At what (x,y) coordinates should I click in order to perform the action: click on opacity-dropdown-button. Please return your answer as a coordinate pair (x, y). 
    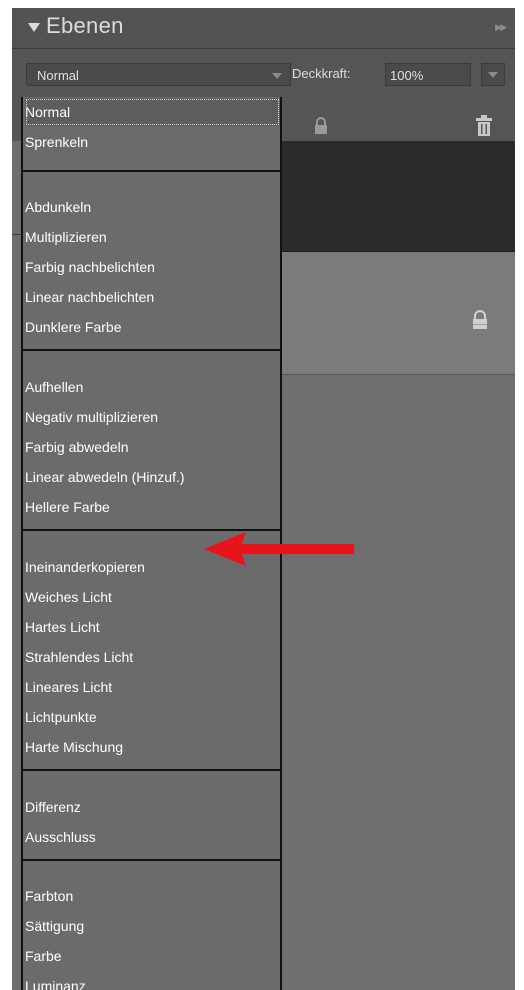
    Looking at the image, I should click on (493, 74).